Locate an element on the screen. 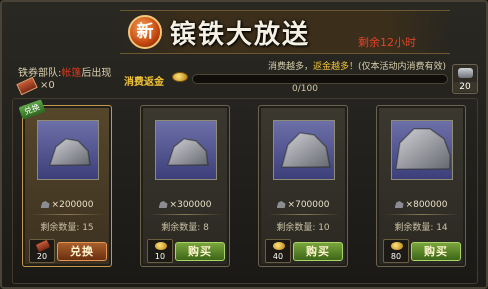 The width and height of the screenshot is (488, 289). spend-info-prefix: 消费越多， is located at coordinates (291, 67).